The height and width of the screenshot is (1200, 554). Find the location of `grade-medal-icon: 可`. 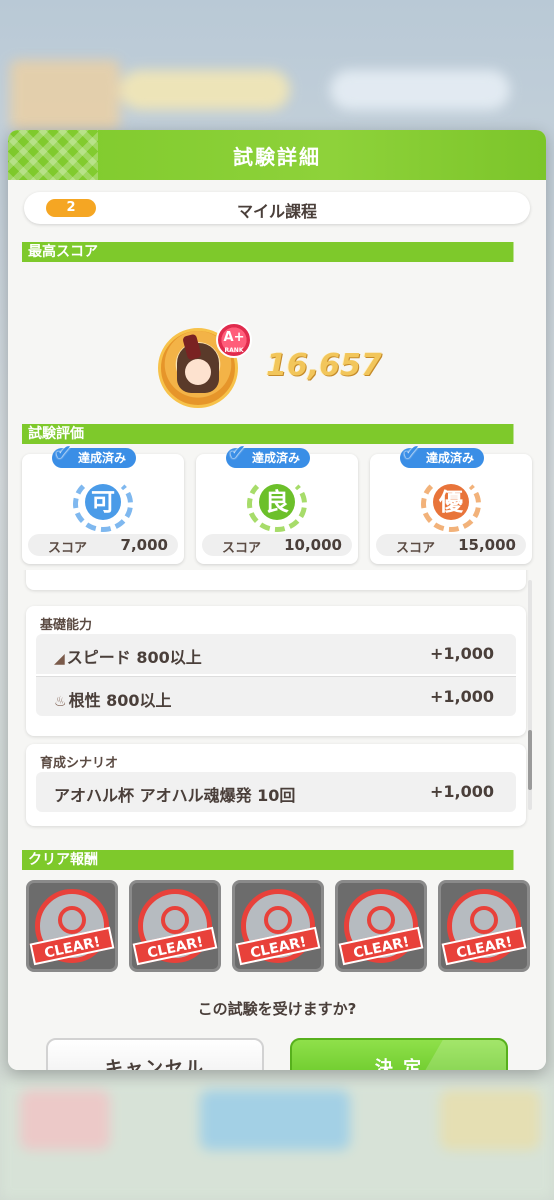

grade-medal-icon: 可 is located at coordinates (103, 504).